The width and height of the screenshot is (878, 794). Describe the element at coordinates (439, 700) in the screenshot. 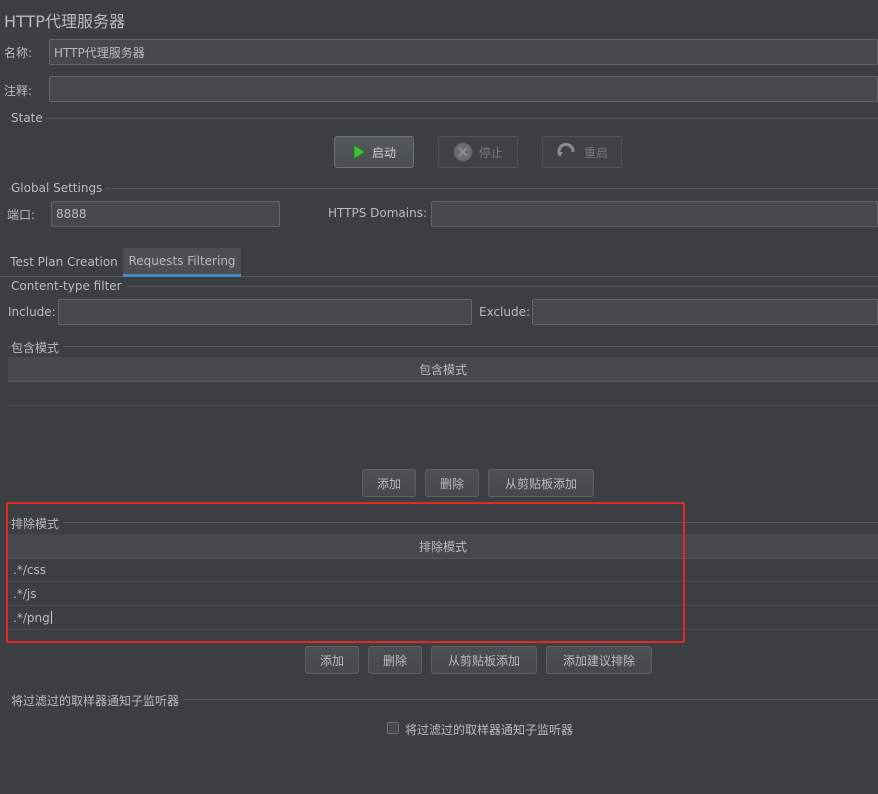

I see `notify-section: 将过滤过的取样器通知子监听器` at that location.